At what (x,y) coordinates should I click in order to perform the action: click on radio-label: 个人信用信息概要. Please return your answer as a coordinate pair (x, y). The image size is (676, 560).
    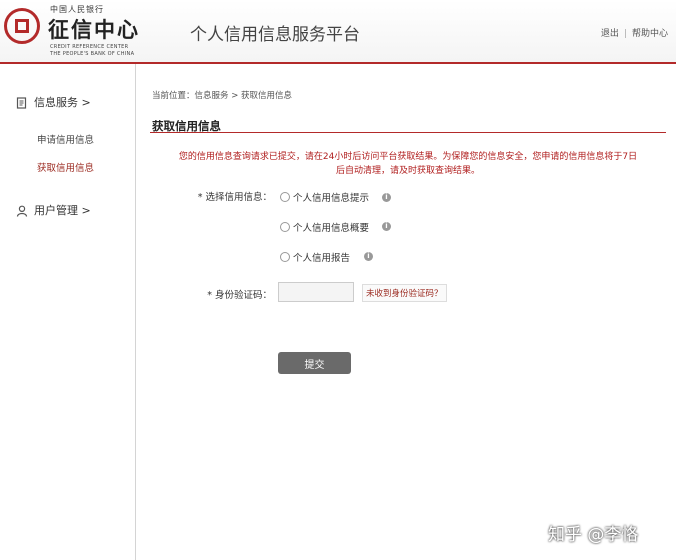
    Looking at the image, I should click on (331, 228).